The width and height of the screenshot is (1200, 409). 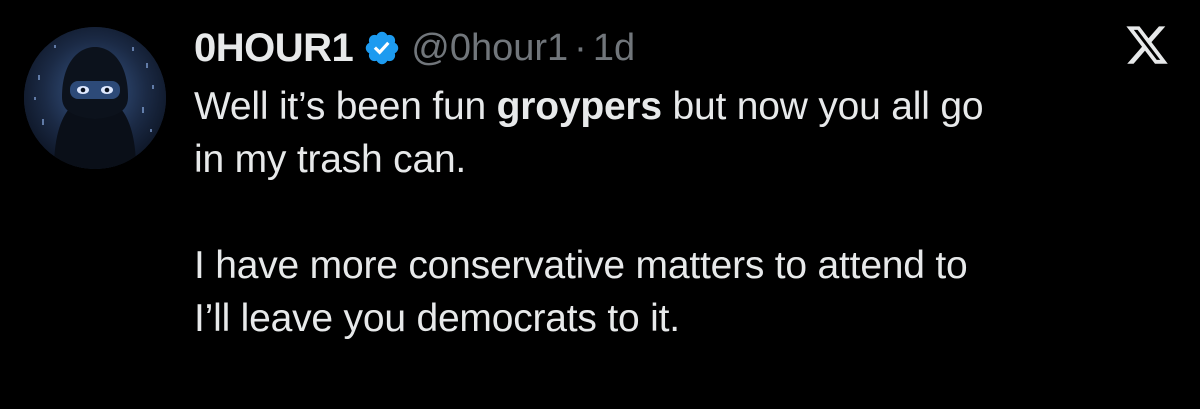 I want to click on avatar-image, so click(x=95, y=98).